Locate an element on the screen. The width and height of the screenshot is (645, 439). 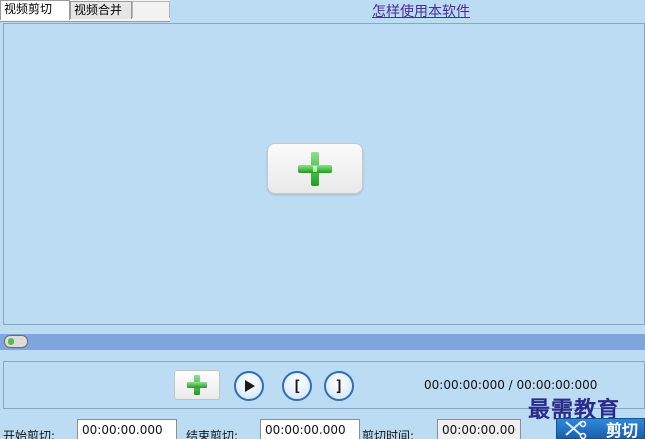
end-cut-input is located at coordinates (310, 429).